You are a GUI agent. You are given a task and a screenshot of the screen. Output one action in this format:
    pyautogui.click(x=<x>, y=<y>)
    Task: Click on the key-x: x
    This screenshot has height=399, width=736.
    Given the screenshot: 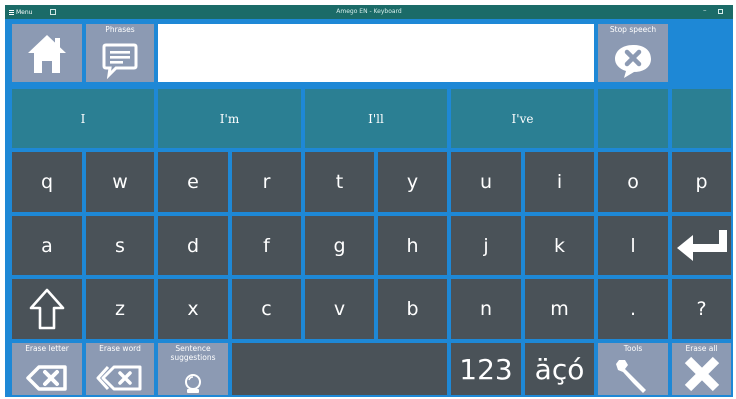 What is the action you would take?
    pyautogui.click(x=193, y=309)
    